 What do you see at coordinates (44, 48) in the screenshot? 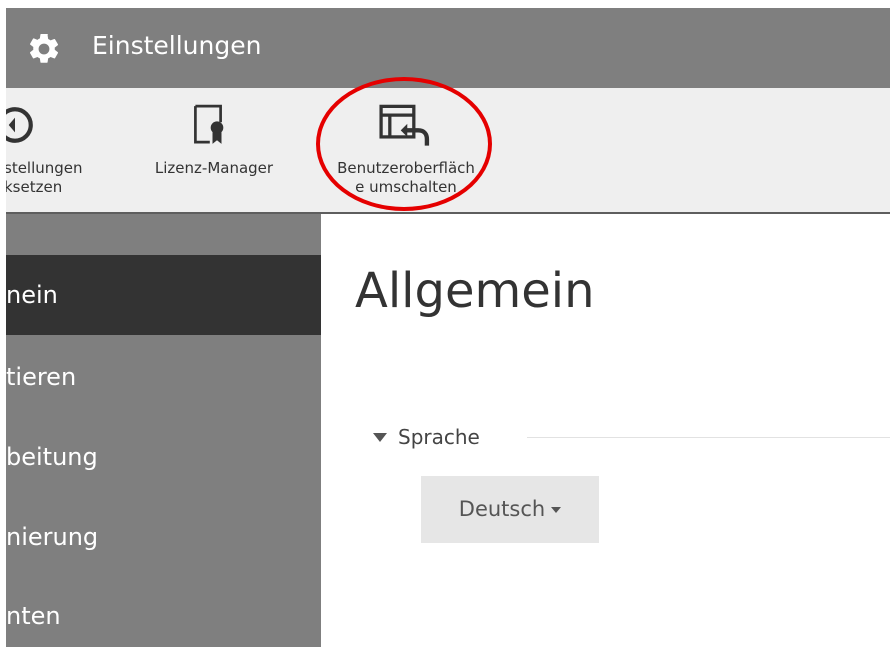
I see `gear-icon` at bounding box center [44, 48].